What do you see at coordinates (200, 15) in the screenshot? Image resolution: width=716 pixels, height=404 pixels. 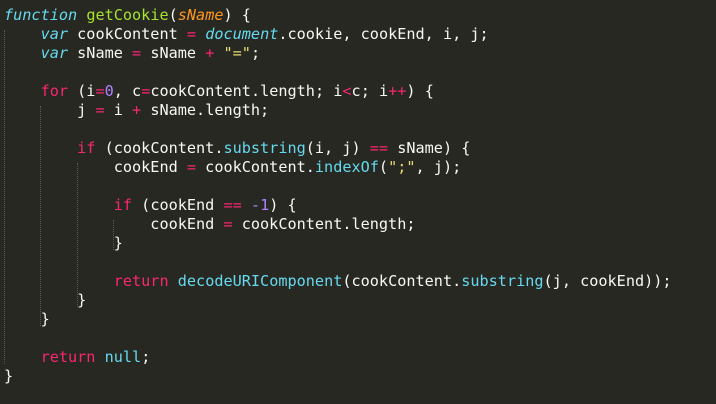 I see `parameter: sName` at bounding box center [200, 15].